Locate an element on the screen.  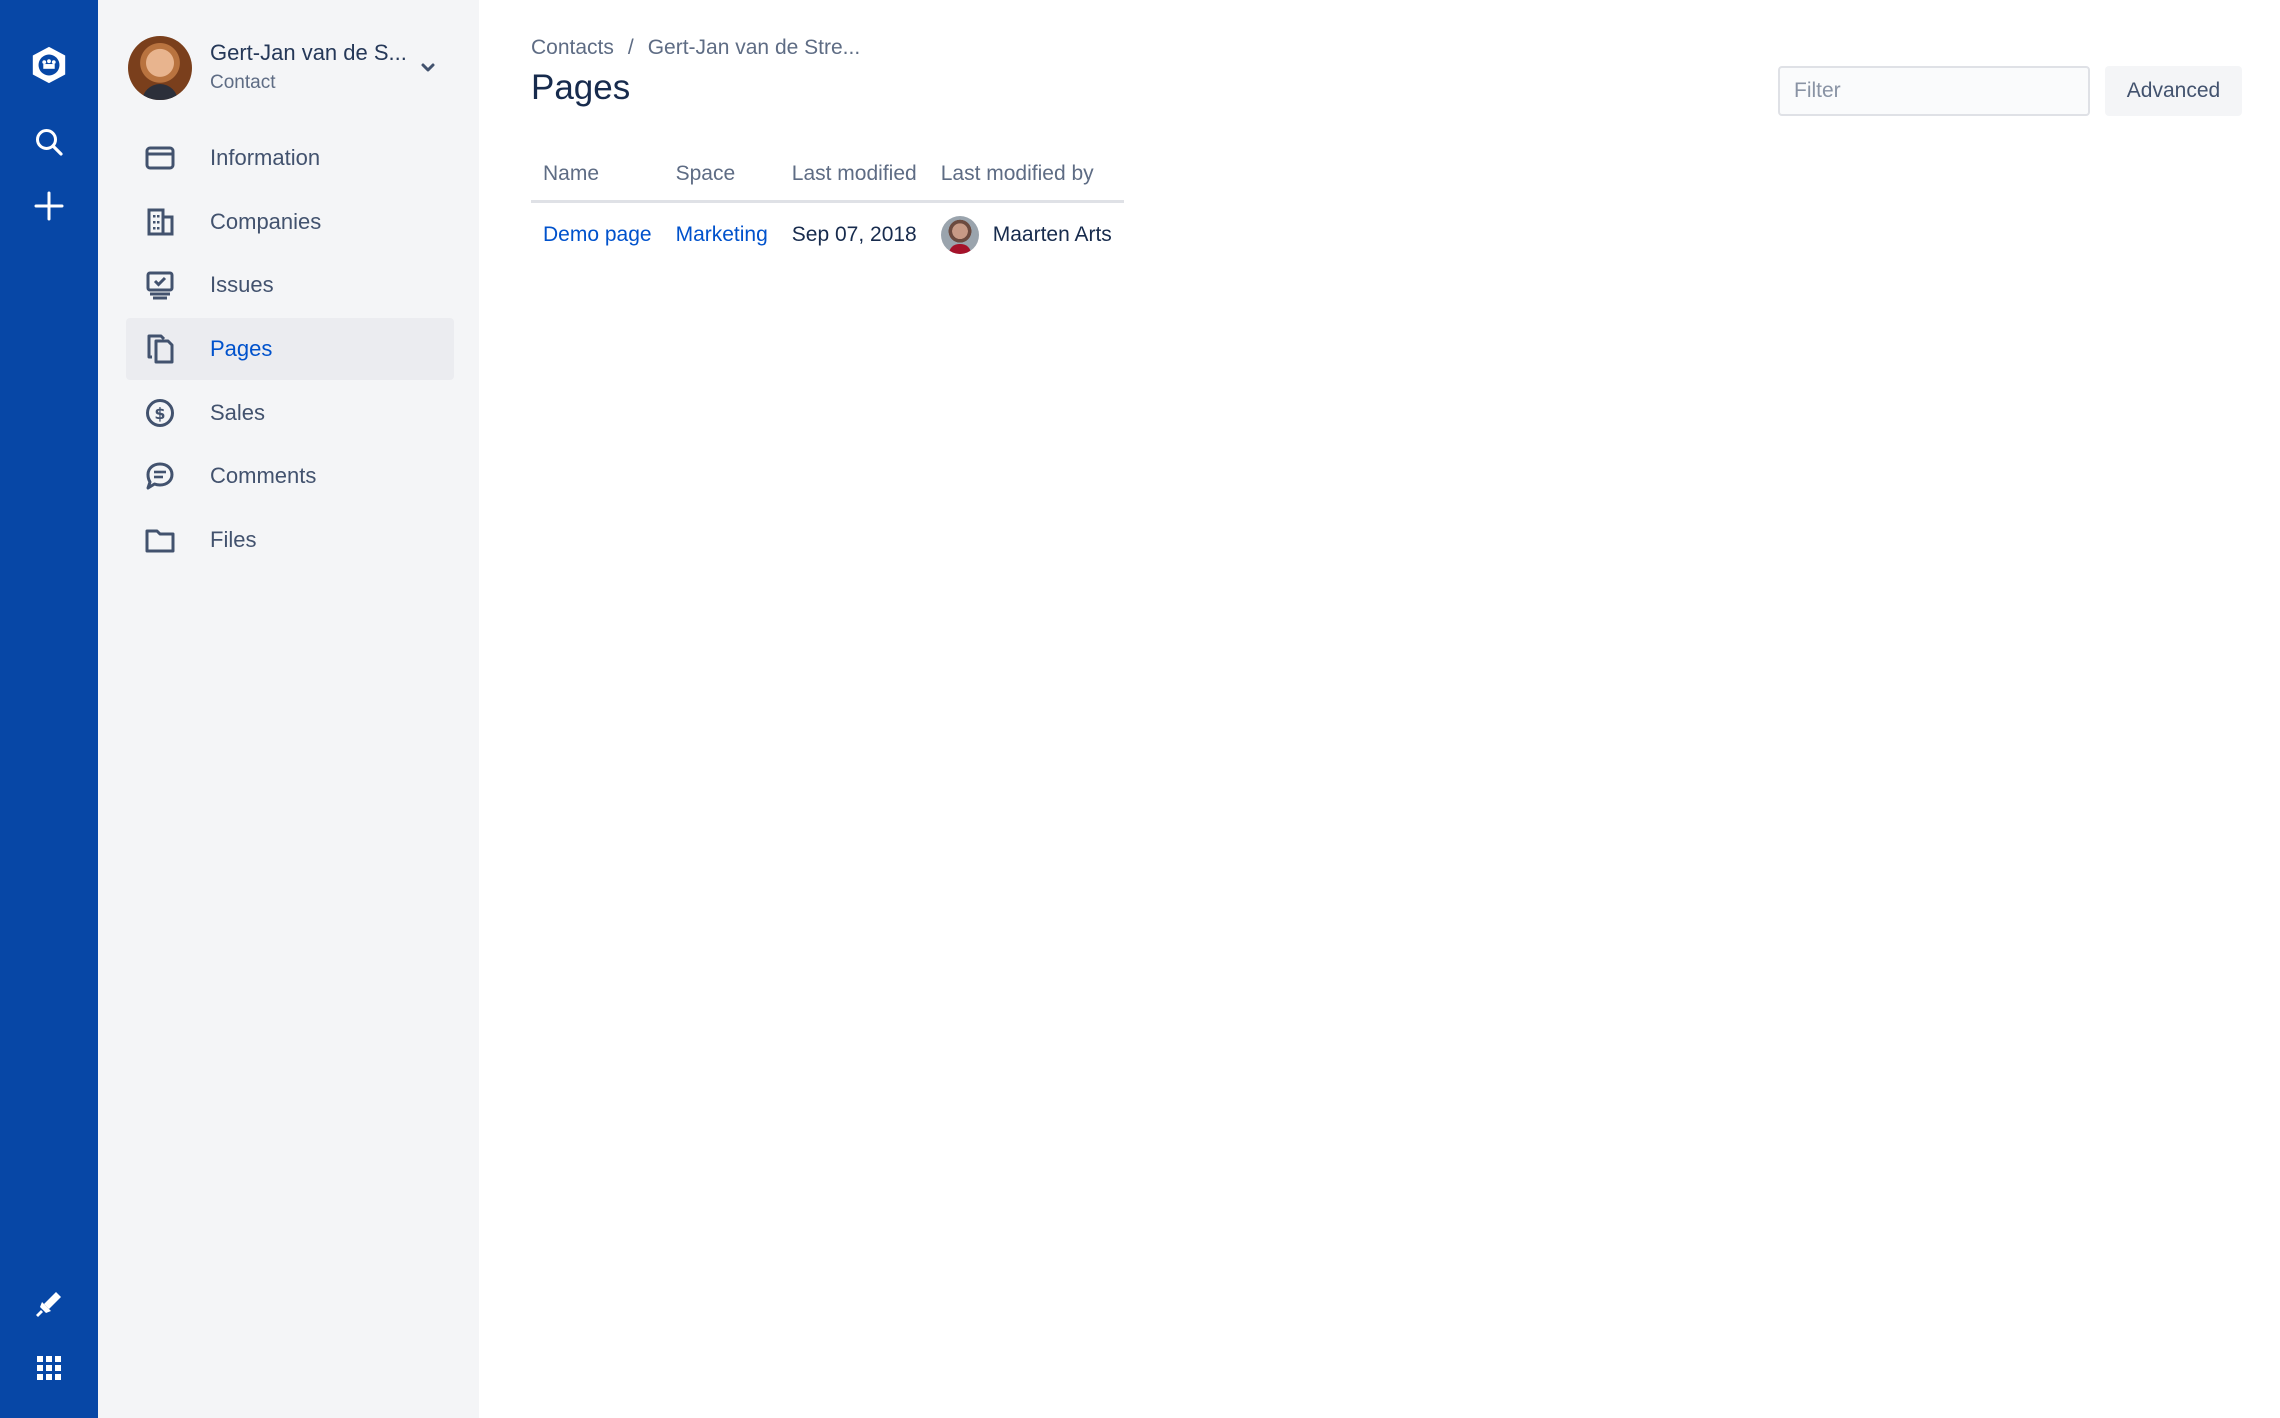
app-switcher-icon is located at coordinates (49, 1368).